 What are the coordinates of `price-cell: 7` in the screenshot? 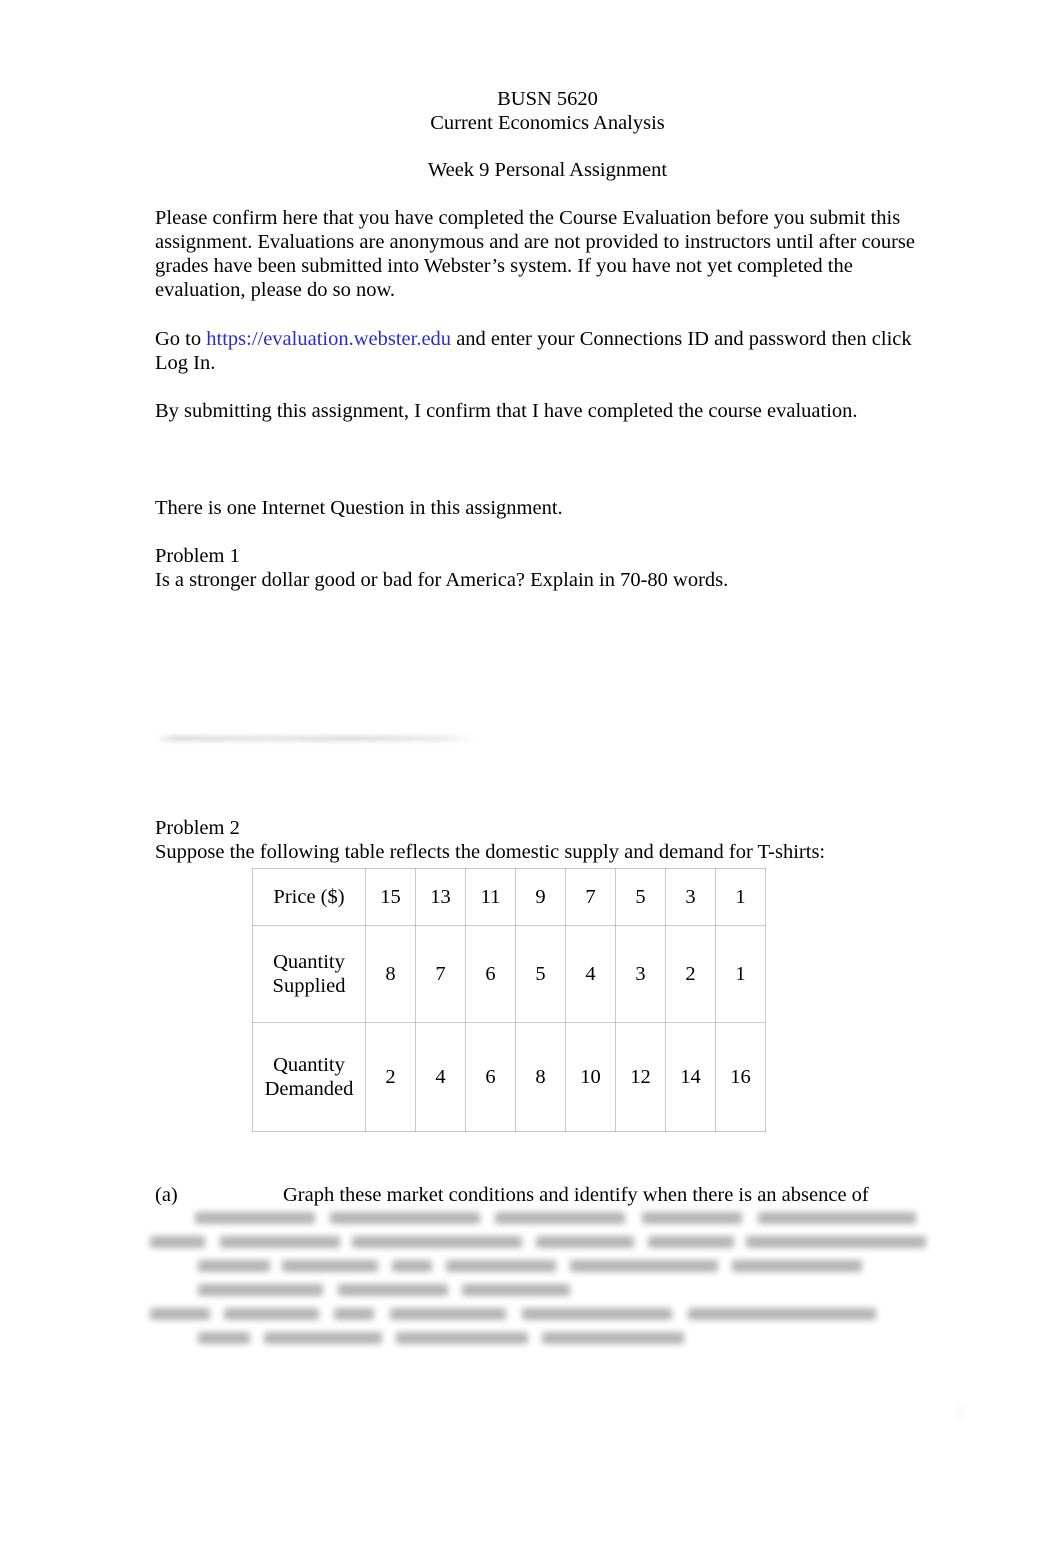 It's located at (590, 897).